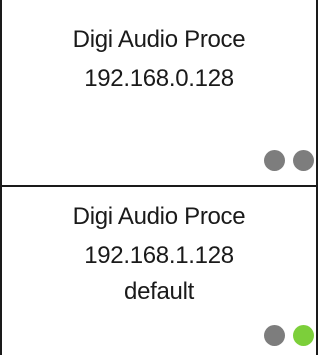 The width and height of the screenshot is (320, 355). What do you see at coordinates (159, 255) in the screenshot?
I see `device-ip: 192.168.1.128` at bounding box center [159, 255].